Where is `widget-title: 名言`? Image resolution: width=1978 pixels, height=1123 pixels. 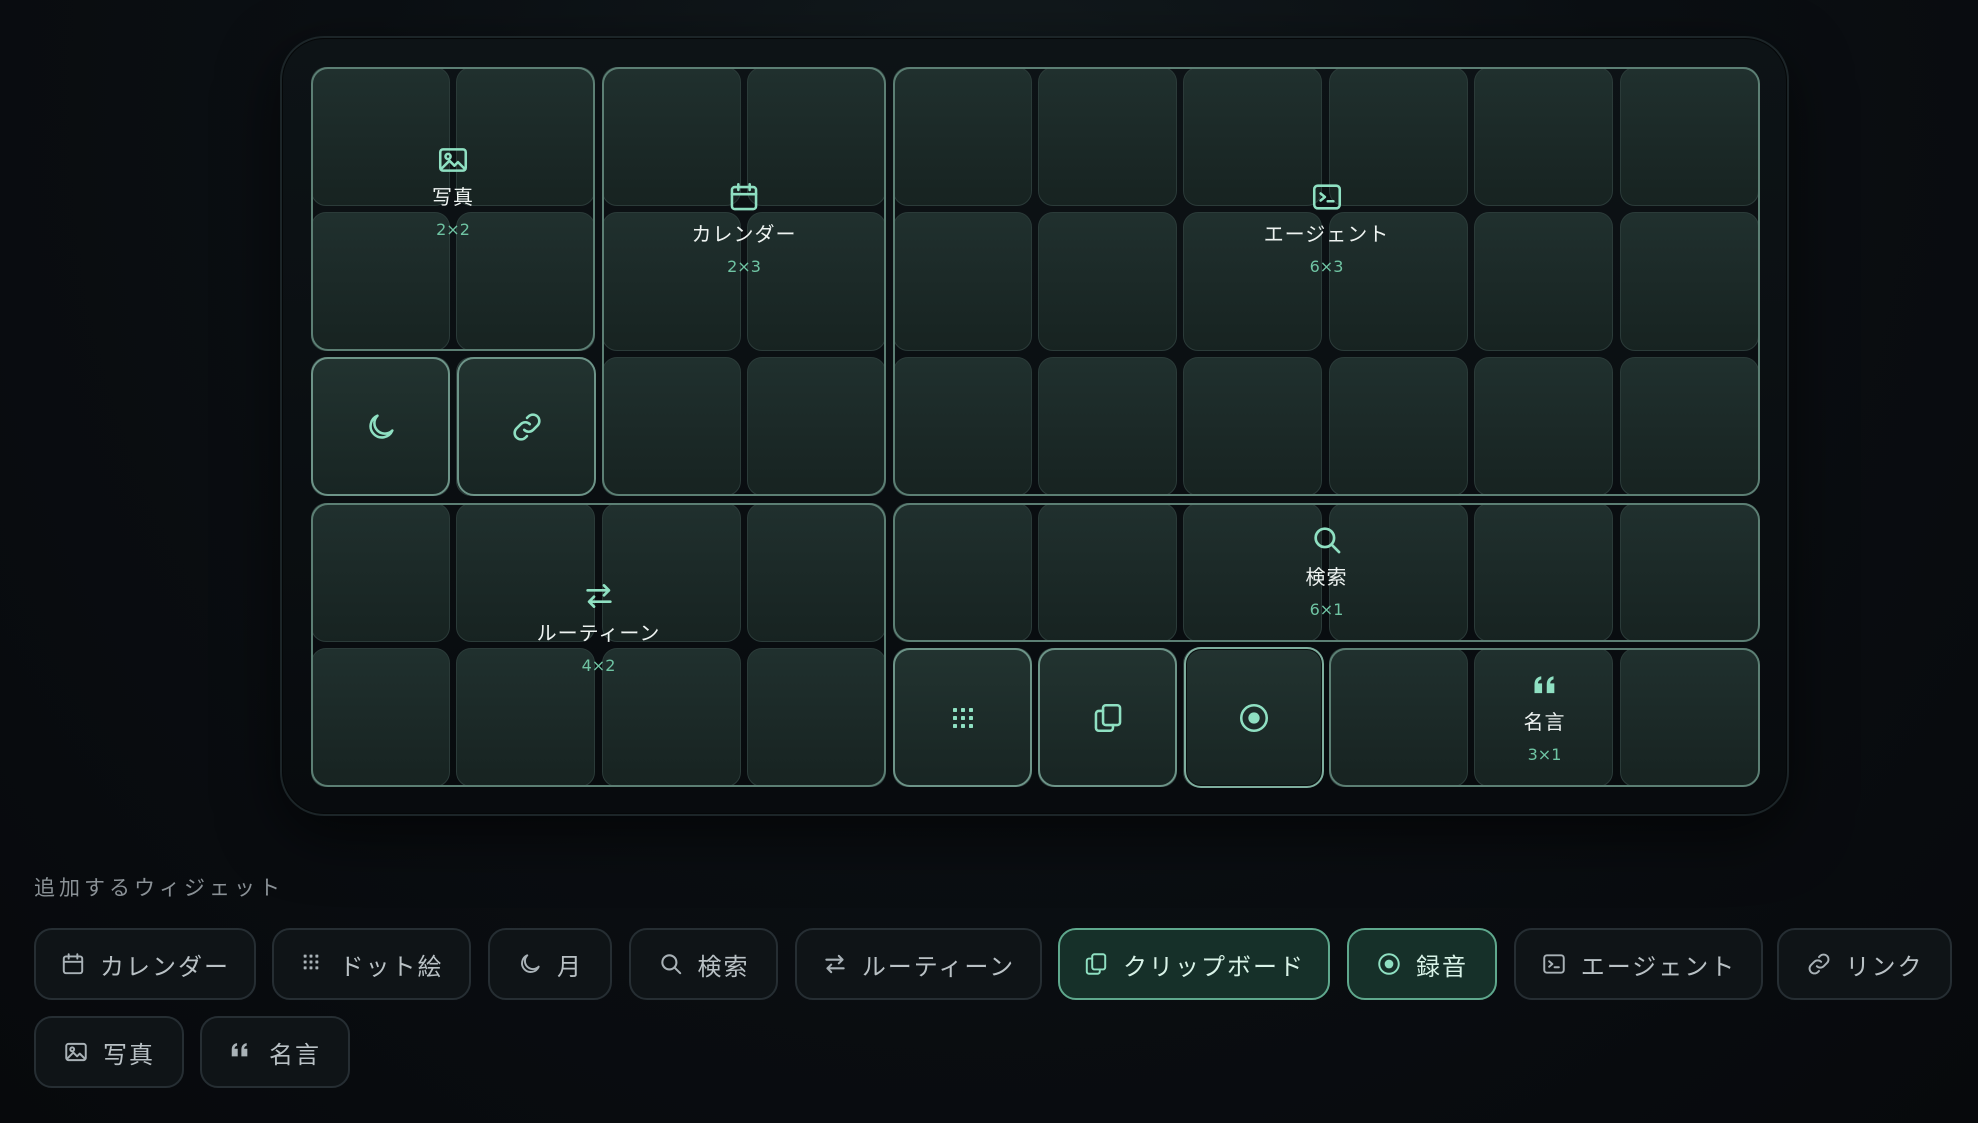
widget-title: 名言 is located at coordinates (1544, 721).